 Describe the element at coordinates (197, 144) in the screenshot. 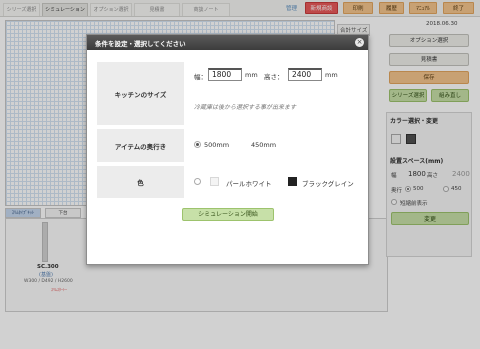

I see `depth-500mm-radio` at that location.